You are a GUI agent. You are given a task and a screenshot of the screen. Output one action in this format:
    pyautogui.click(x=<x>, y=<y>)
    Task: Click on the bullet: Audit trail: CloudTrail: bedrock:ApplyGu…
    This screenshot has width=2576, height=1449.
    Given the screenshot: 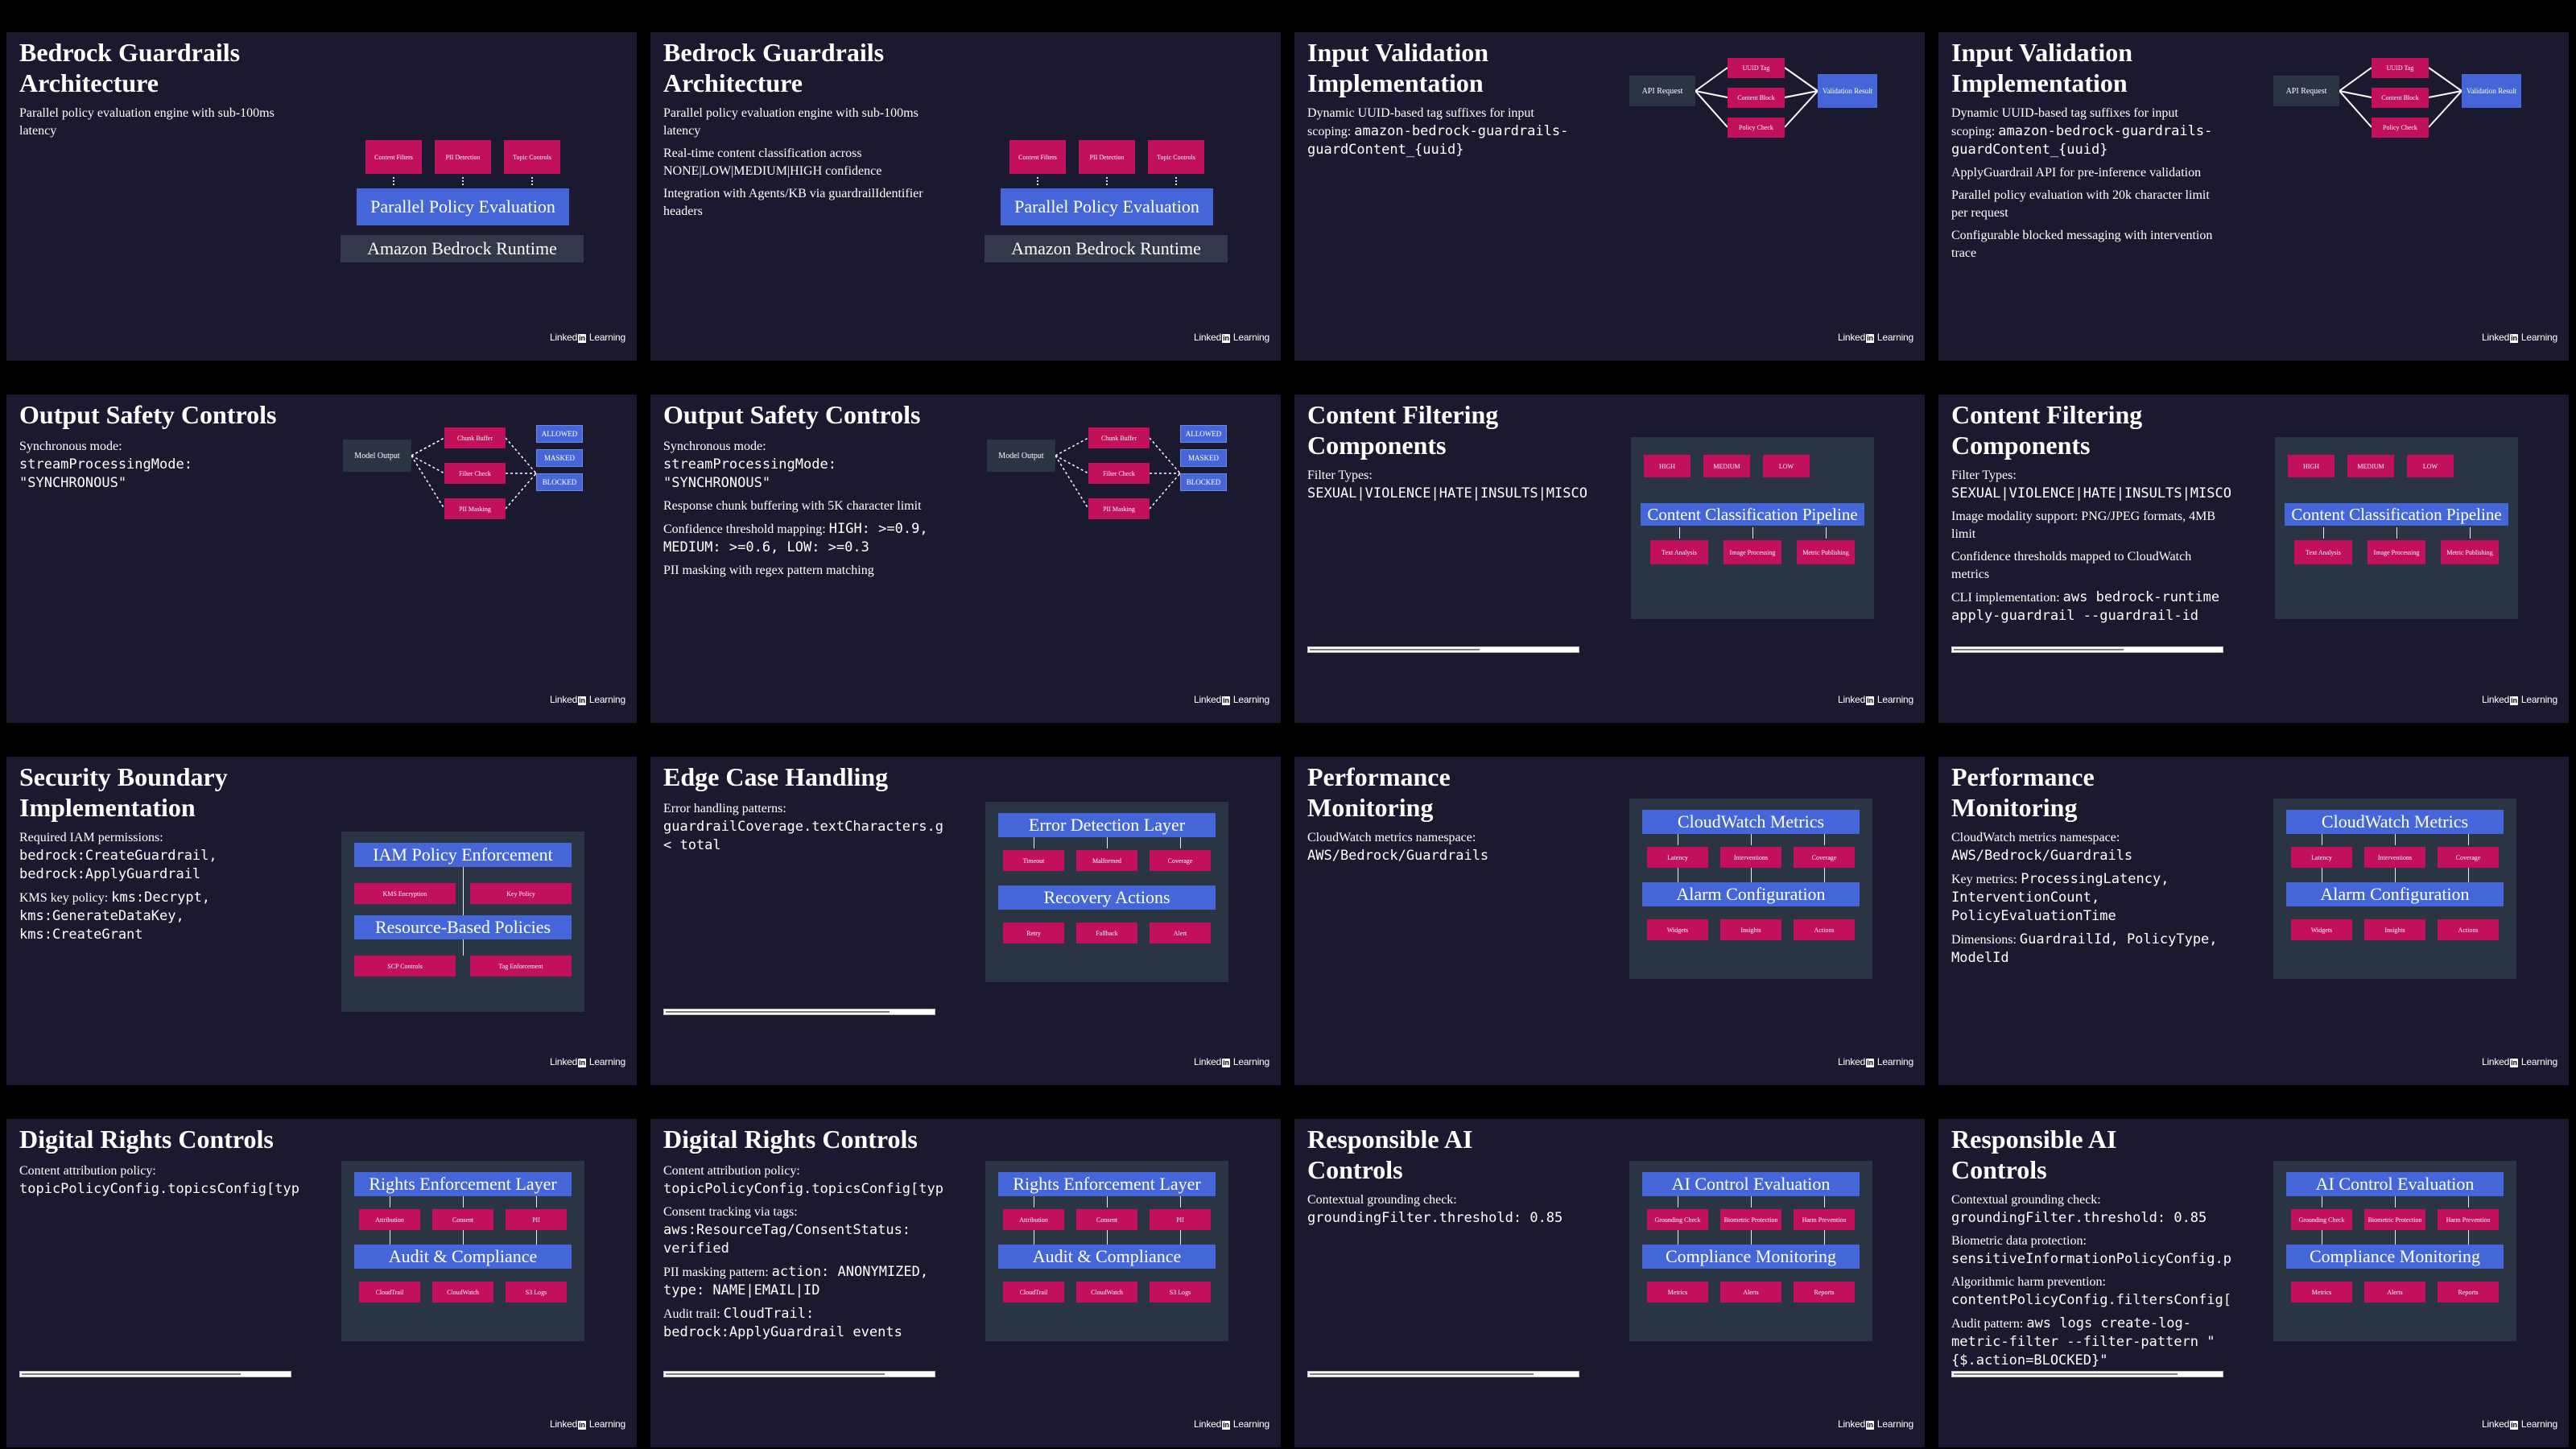 What is the action you would take?
    pyautogui.click(x=782, y=1323)
    